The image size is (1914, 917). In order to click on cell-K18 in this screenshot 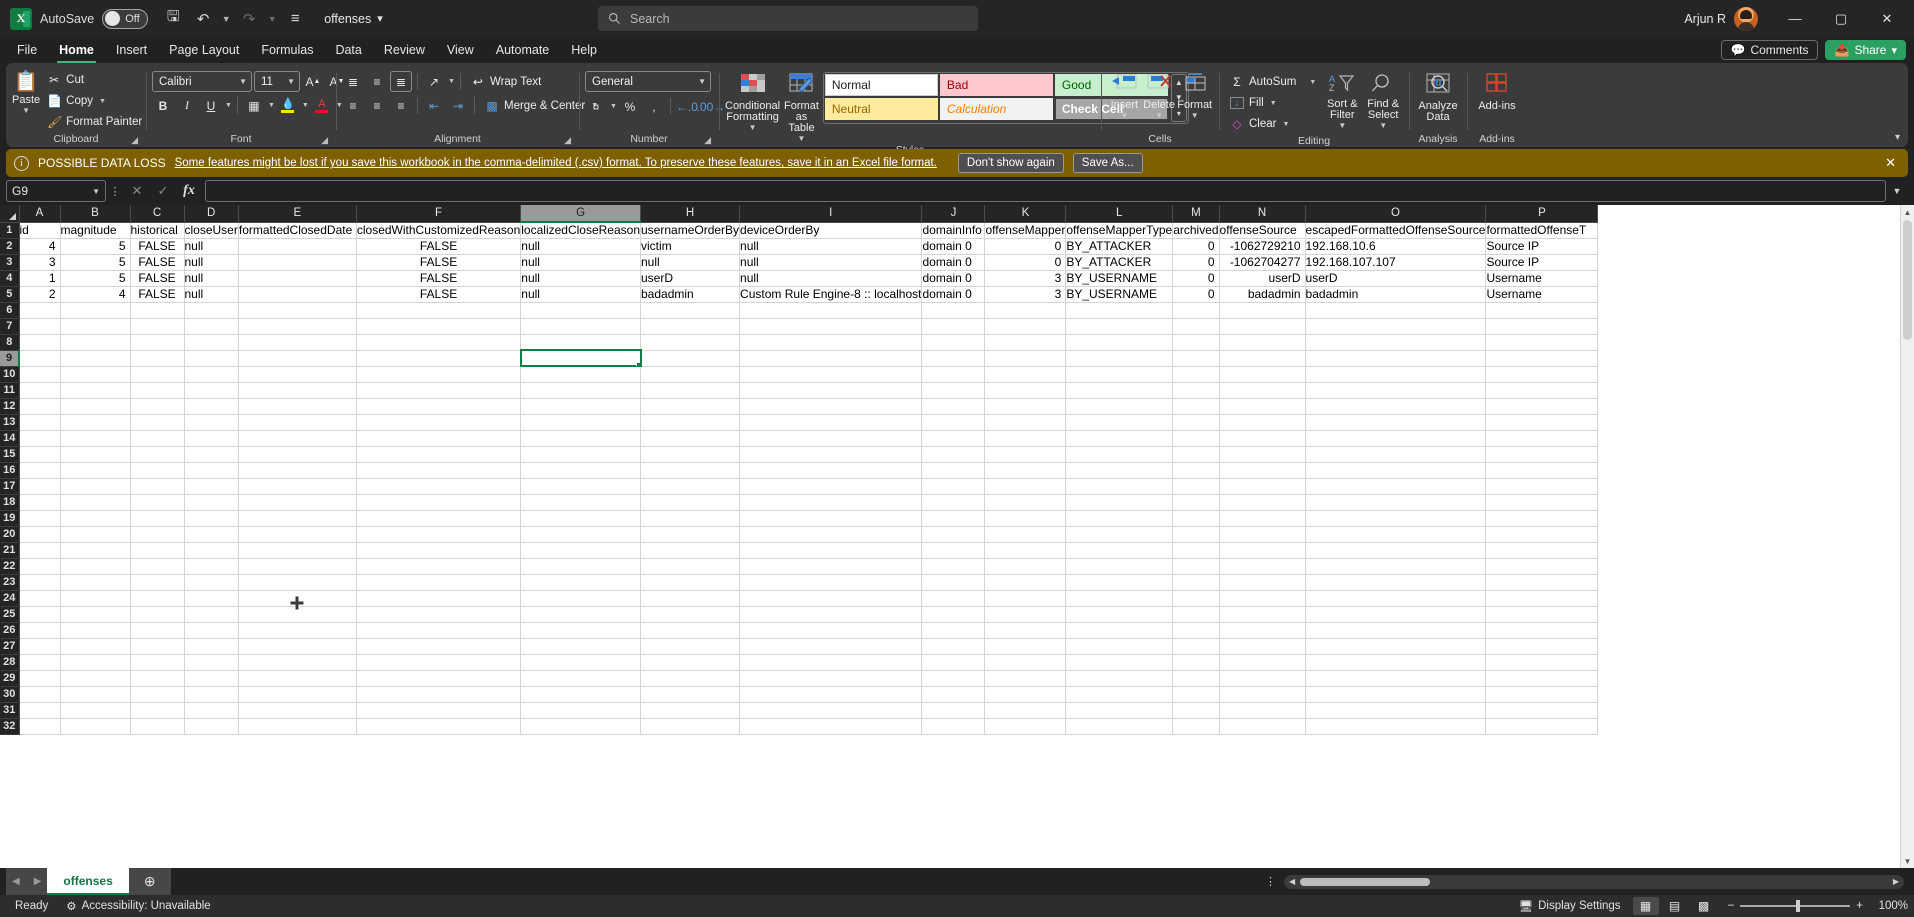, I will do `click(1025, 502)`.